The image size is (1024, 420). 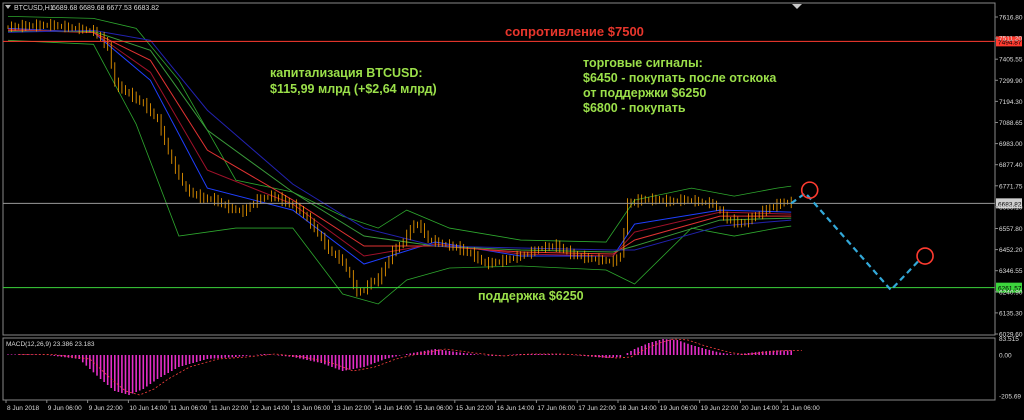 What do you see at coordinates (1011, 81) in the screenshot?
I see `price-tick-label: 7299.90` at bounding box center [1011, 81].